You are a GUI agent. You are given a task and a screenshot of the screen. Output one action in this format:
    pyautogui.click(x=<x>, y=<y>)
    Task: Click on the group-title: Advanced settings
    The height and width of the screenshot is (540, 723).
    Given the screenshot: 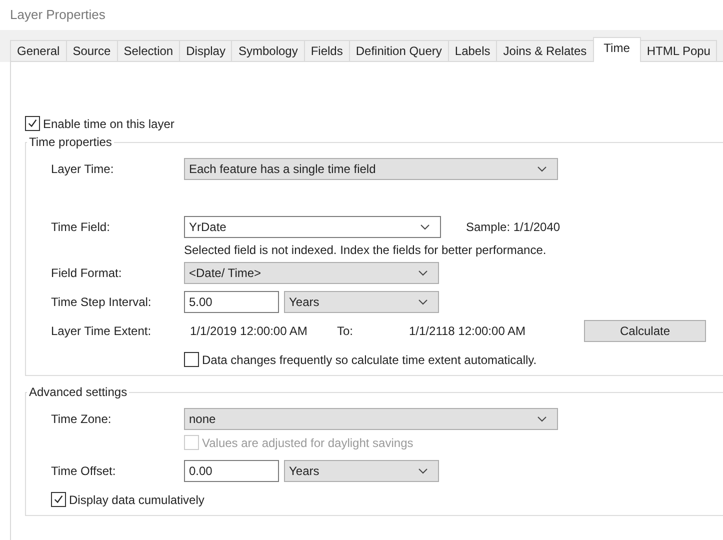 What is the action you would take?
    pyautogui.click(x=78, y=392)
    